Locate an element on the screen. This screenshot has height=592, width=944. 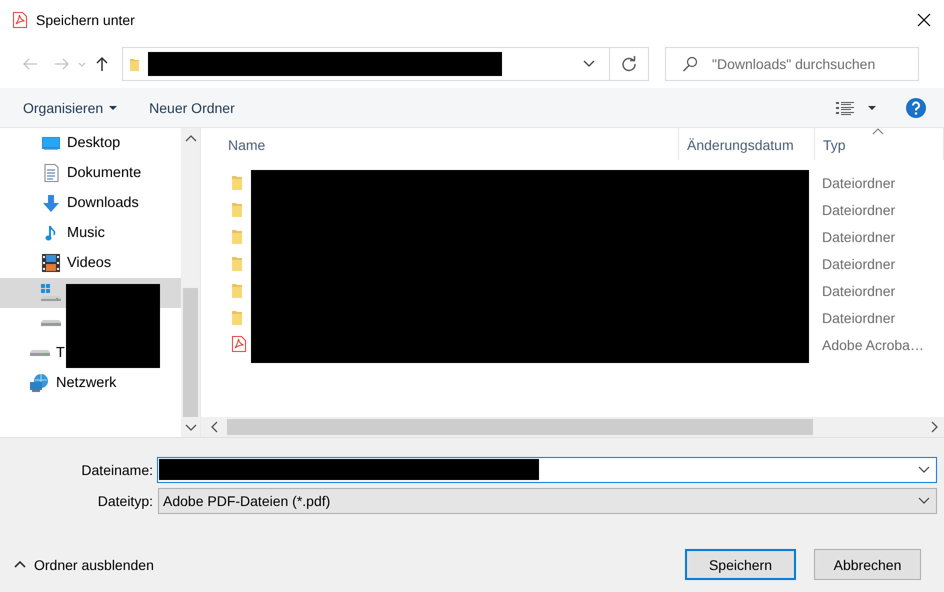
sidebar-item: Desktop is located at coordinates (90, 143).